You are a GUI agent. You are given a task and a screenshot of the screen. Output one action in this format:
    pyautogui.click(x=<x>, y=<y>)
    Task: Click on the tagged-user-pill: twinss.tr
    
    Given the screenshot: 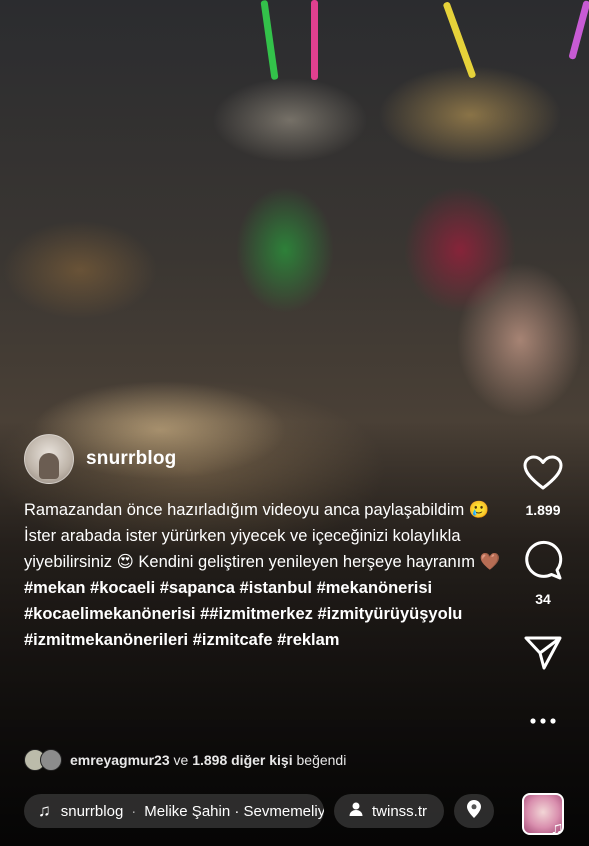 What is the action you would take?
    pyautogui.click(x=389, y=811)
    